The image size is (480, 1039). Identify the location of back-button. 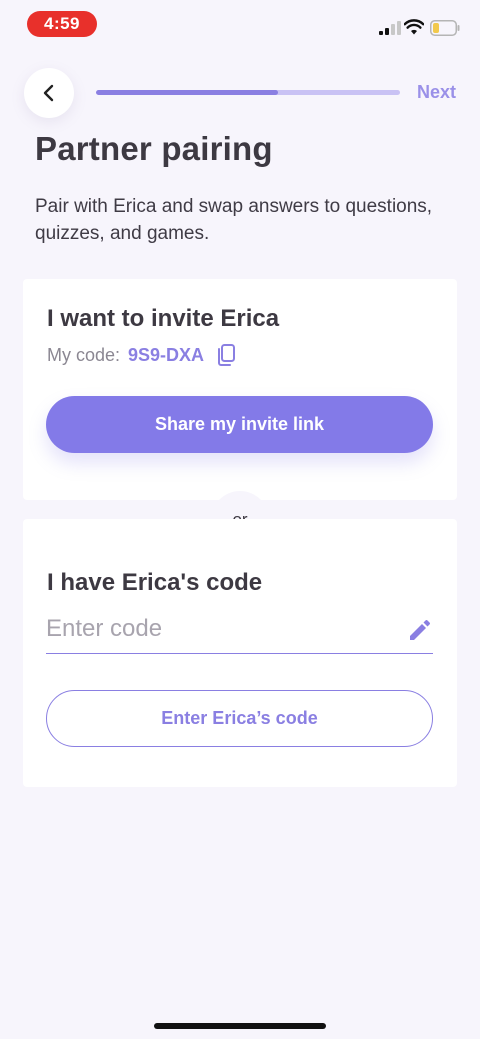
(49, 93).